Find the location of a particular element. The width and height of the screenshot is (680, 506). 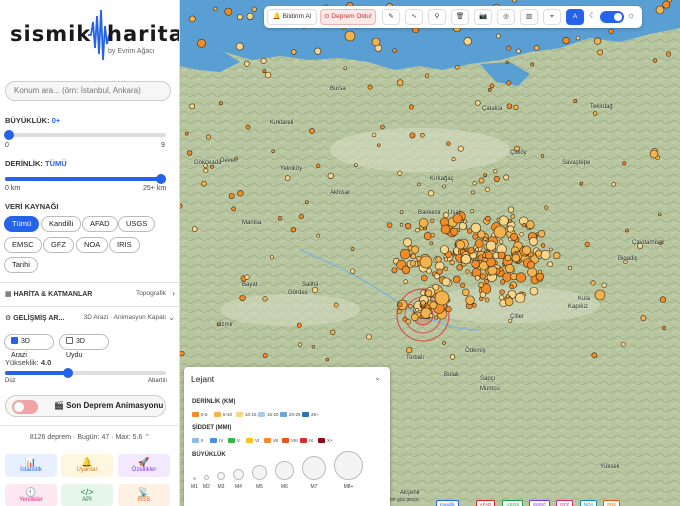

report-quake-button: ⊙ Deprem Oldu! is located at coordinates (348, 17).